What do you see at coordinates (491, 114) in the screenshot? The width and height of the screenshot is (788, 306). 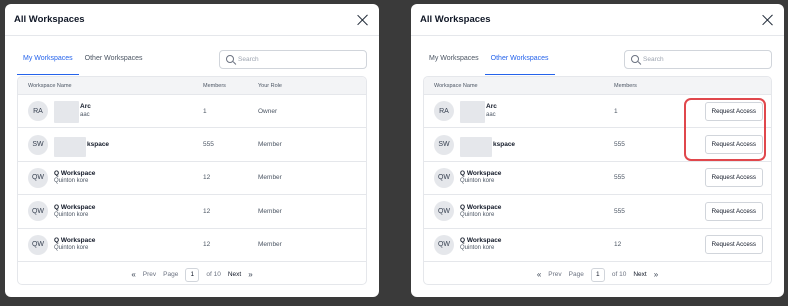 I see `workspace-owner: aac` at bounding box center [491, 114].